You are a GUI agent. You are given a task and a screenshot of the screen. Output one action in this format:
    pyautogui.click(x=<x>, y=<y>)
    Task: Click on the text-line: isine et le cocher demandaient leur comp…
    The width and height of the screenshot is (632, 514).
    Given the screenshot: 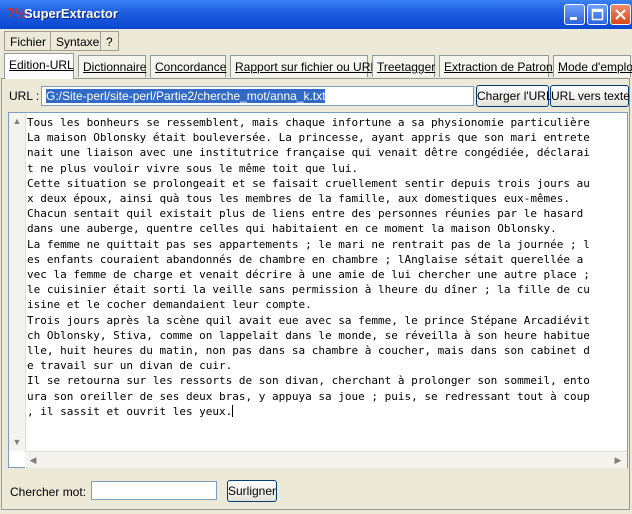 What is the action you would take?
    pyautogui.click(x=169, y=305)
    